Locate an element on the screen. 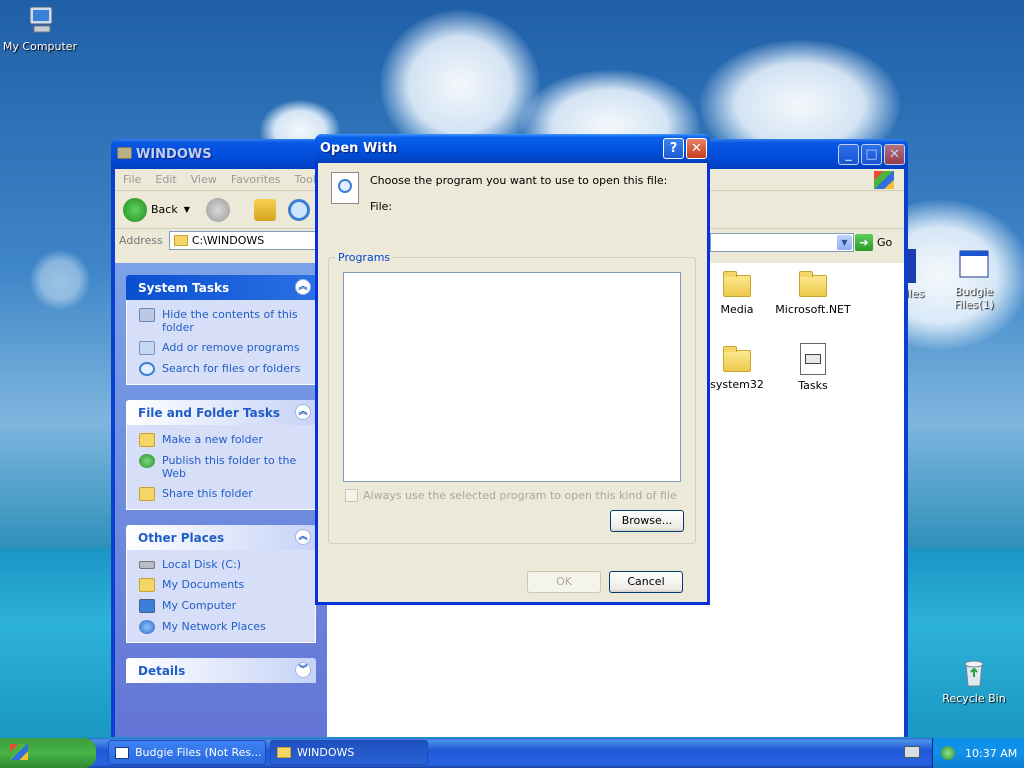  taskbar-button-windows: WINDOWS is located at coordinates (349, 752).